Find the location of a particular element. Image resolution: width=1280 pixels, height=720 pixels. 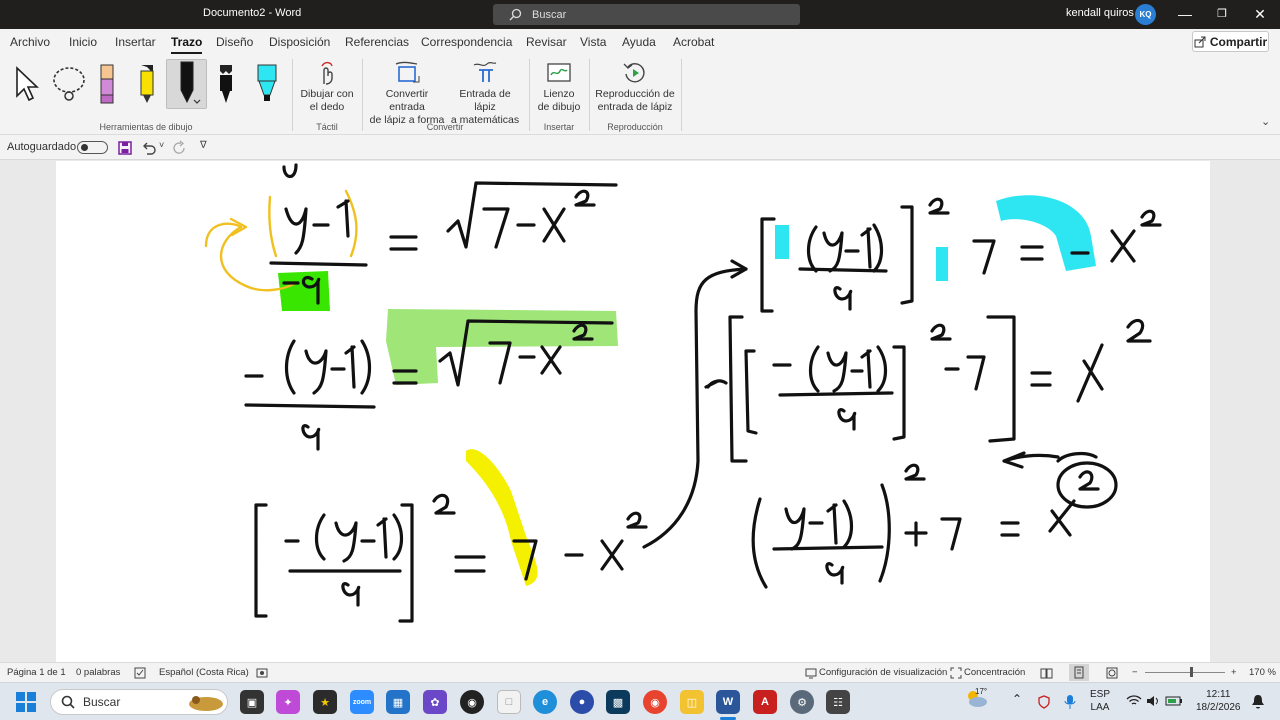

customize-toolbar-chevron-icon: ∇ is located at coordinates (203, 145).